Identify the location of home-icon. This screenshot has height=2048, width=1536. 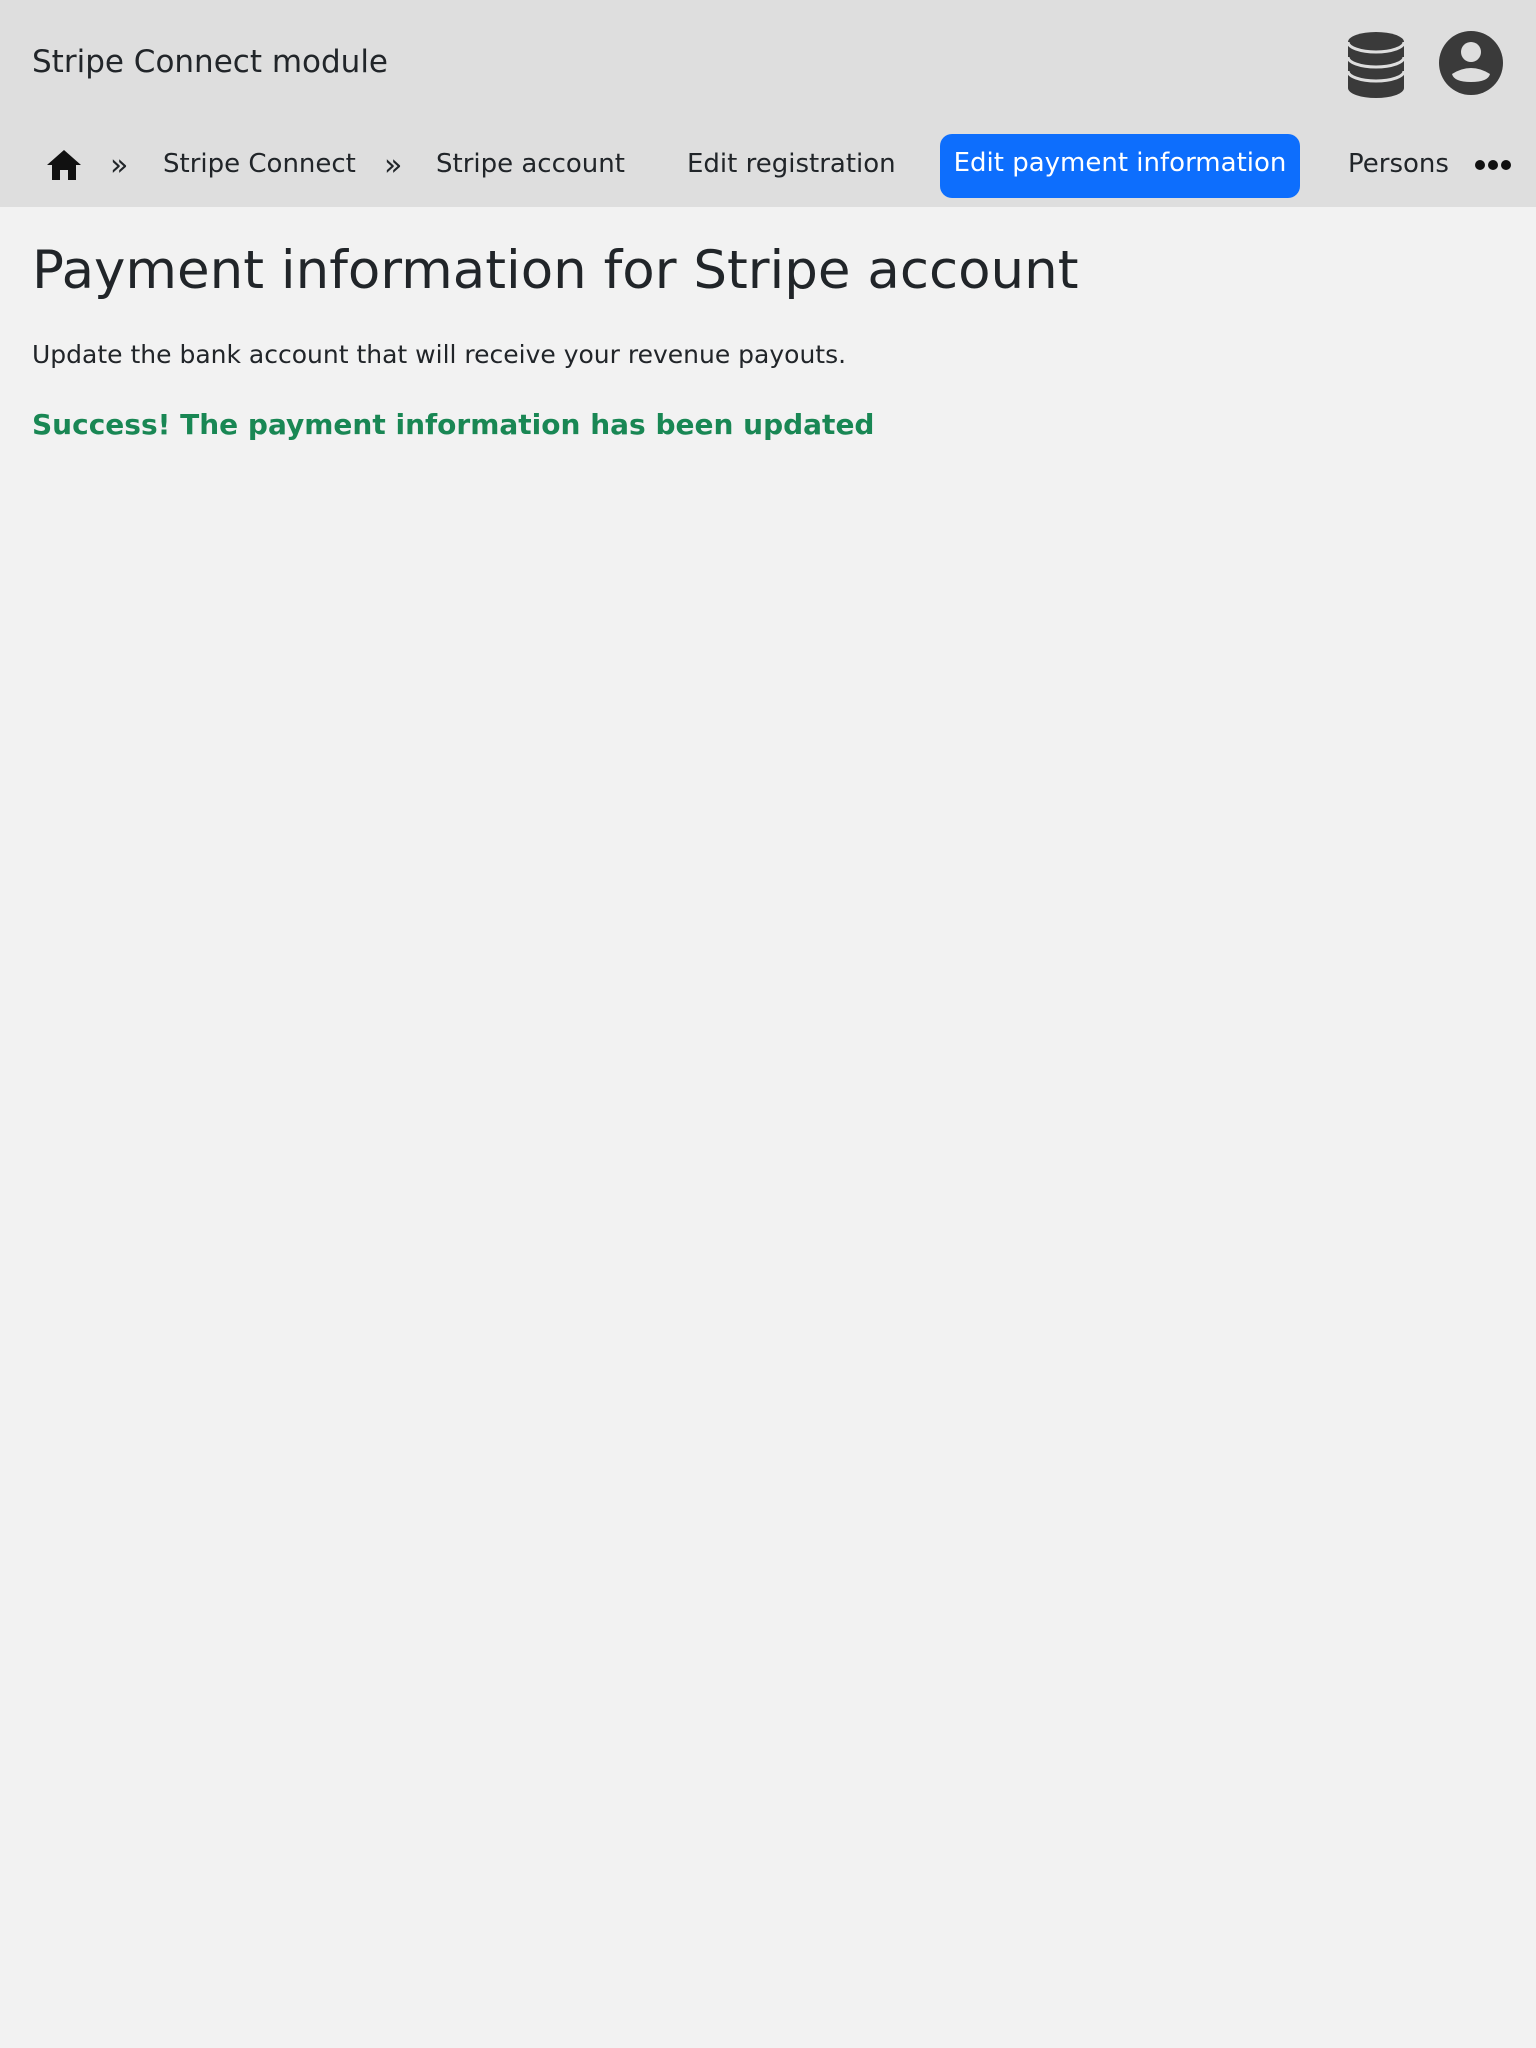
(64, 165).